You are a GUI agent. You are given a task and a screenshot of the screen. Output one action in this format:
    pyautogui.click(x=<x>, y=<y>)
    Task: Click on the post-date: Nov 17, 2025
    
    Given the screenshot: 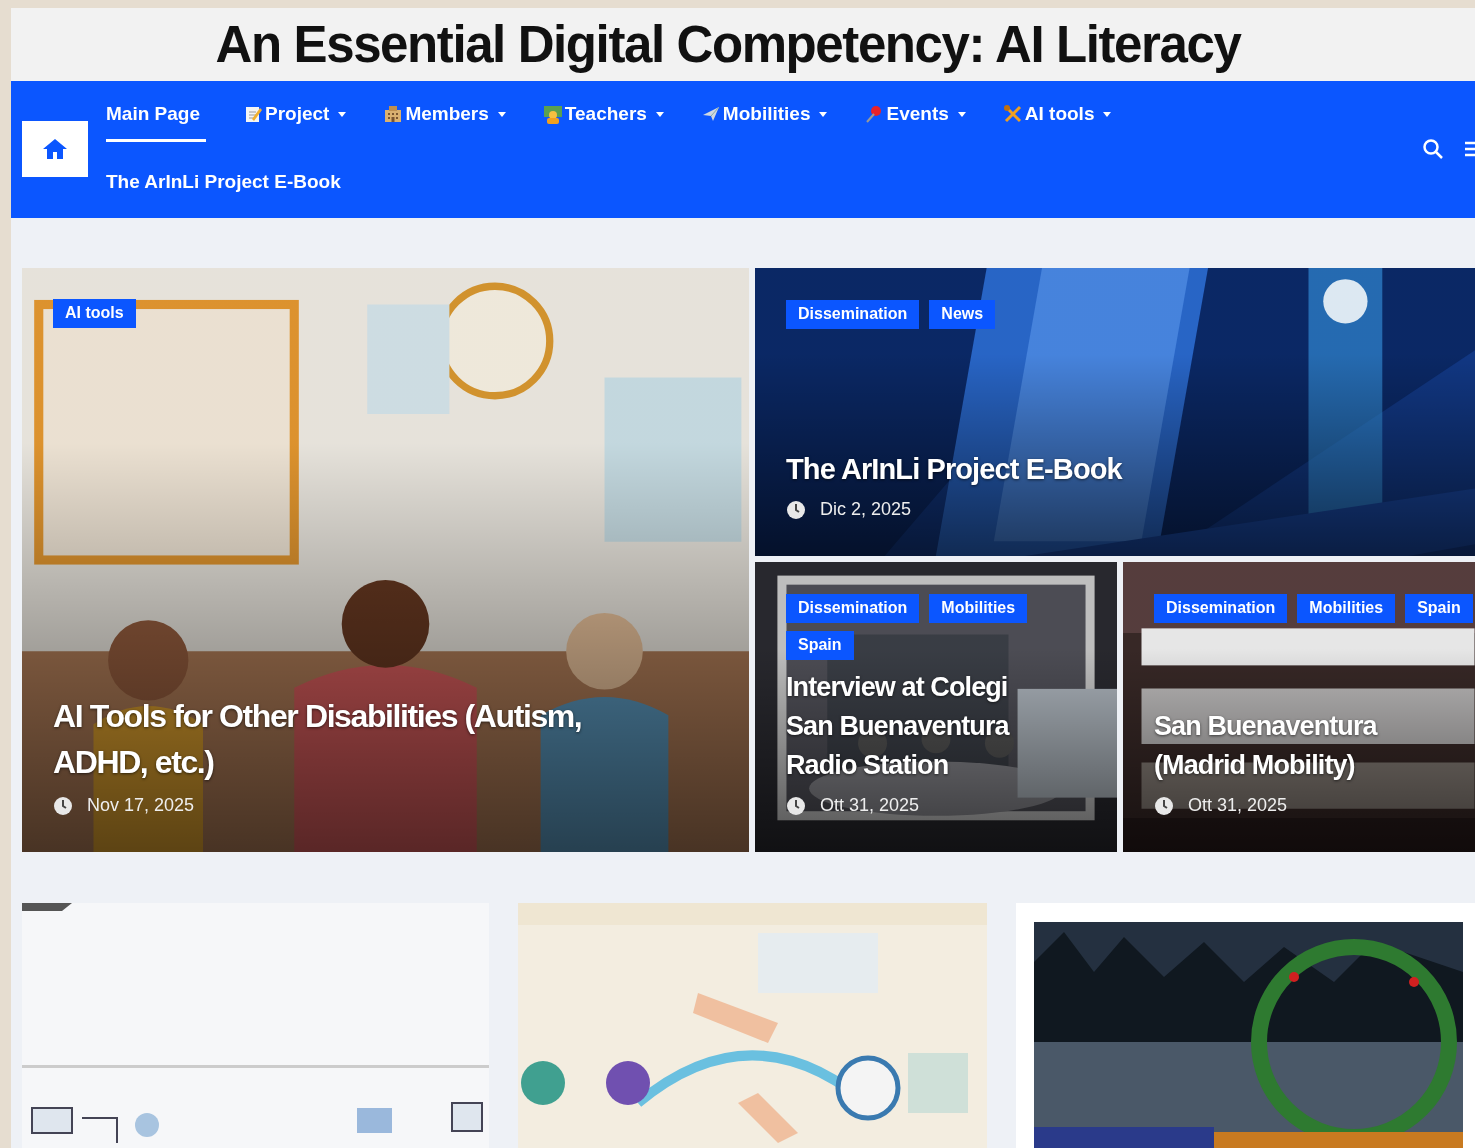 What is the action you would take?
    pyautogui.click(x=141, y=805)
    